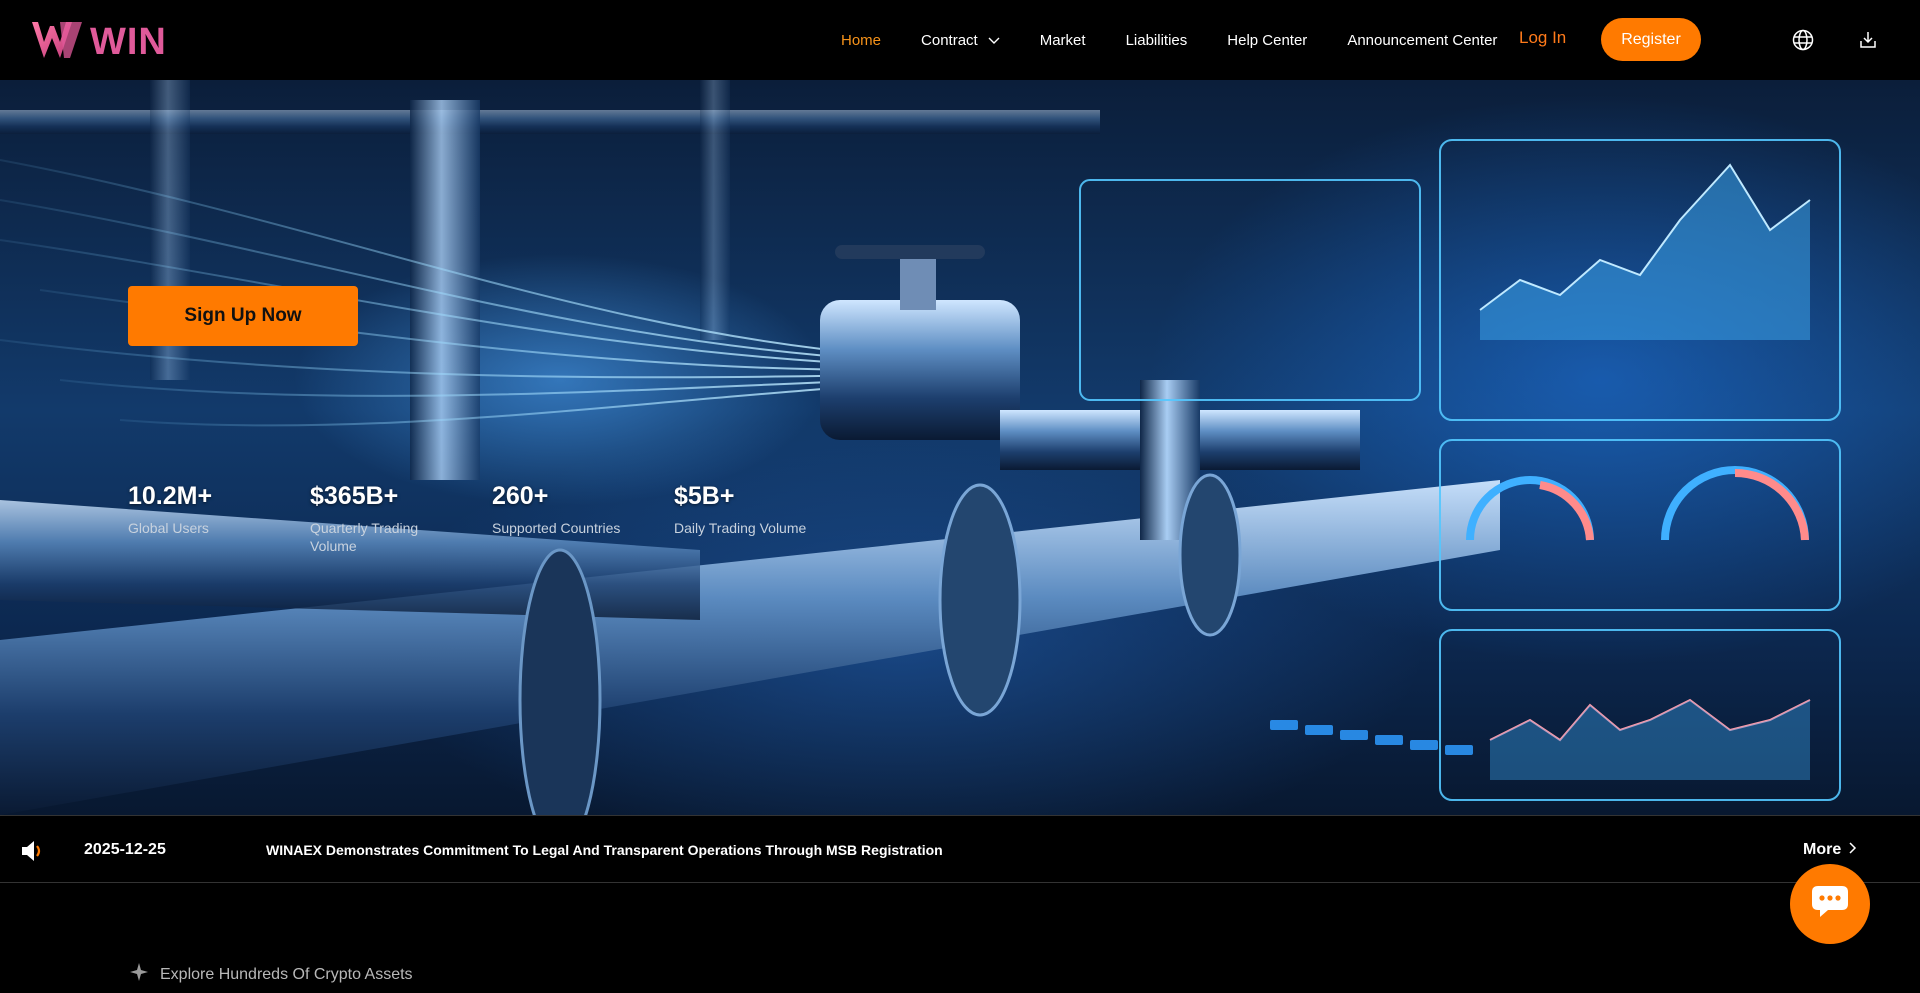 The image size is (1920, 993). I want to click on more-link: More, so click(1830, 850).